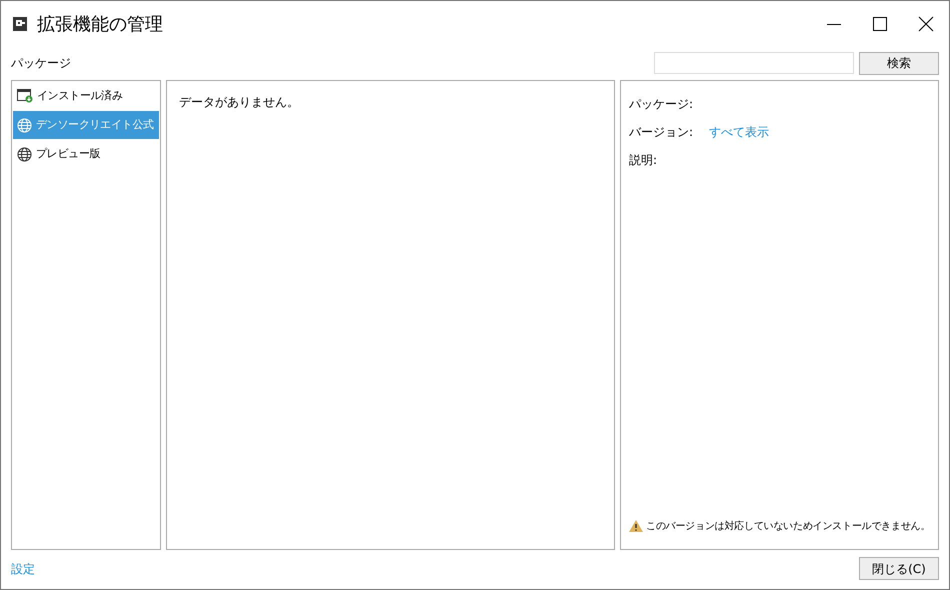 Image resolution: width=950 pixels, height=590 pixels. I want to click on sidebar-item: インストール済み, so click(86, 96).